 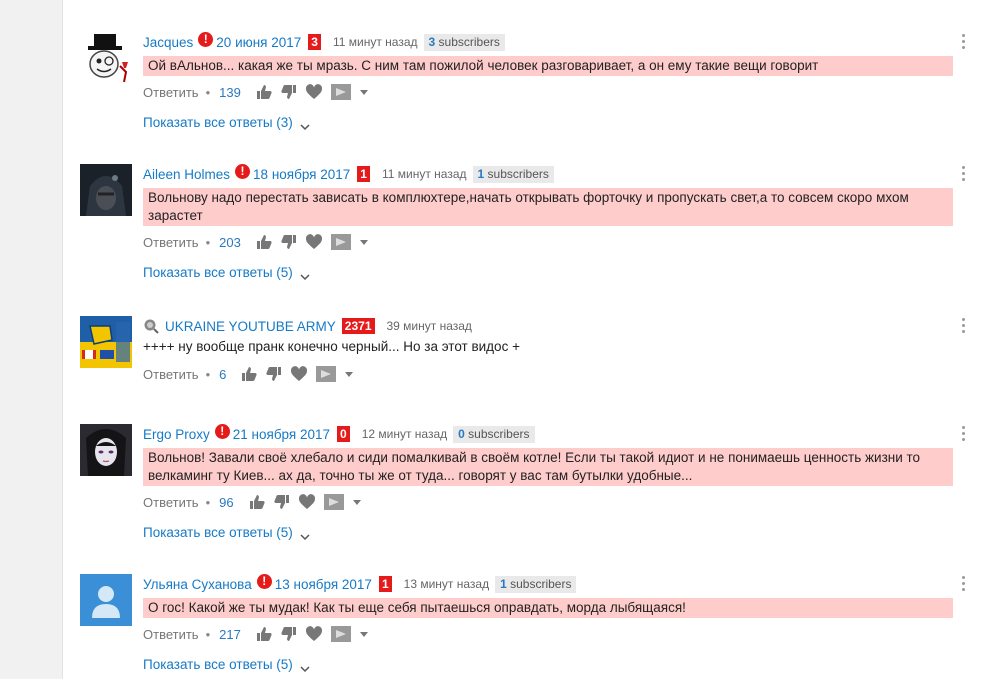 I want to click on default-user-avatar-icon, so click(x=106, y=600).